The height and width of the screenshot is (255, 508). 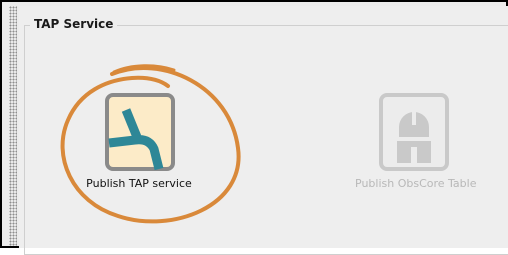 What do you see at coordinates (139, 183) in the screenshot?
I see `tool-label: Publish TAP service` at bounding box center [139, 183].